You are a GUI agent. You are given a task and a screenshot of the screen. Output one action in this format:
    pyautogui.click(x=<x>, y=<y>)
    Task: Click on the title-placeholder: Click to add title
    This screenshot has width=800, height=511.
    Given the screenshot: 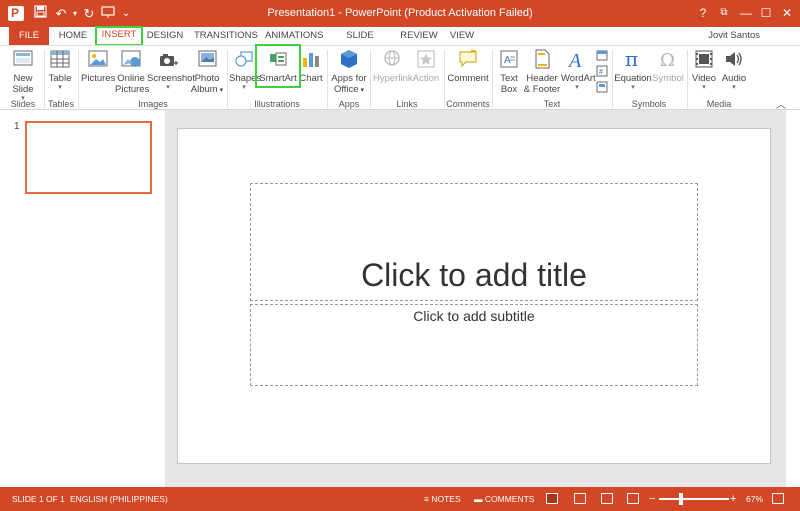 What is the action you would take?
    pyautogui.click(x=474, y=242)
    